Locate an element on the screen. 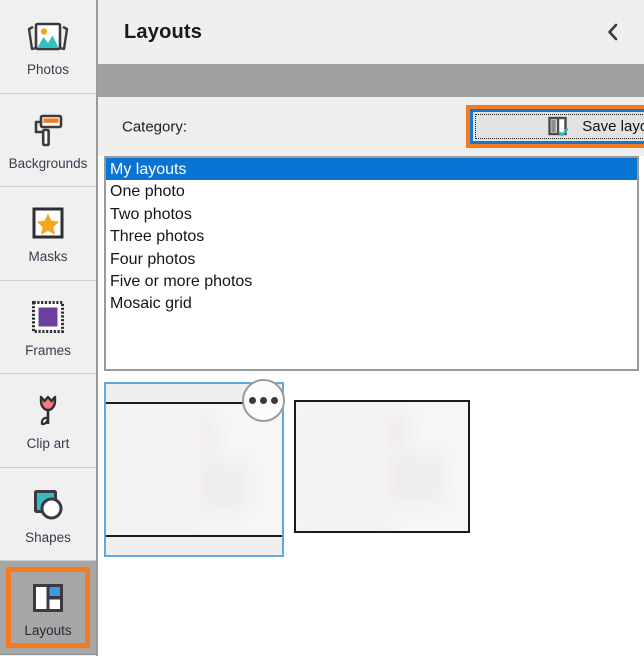  paint-roller-icon is located at coordinates (48, 131).